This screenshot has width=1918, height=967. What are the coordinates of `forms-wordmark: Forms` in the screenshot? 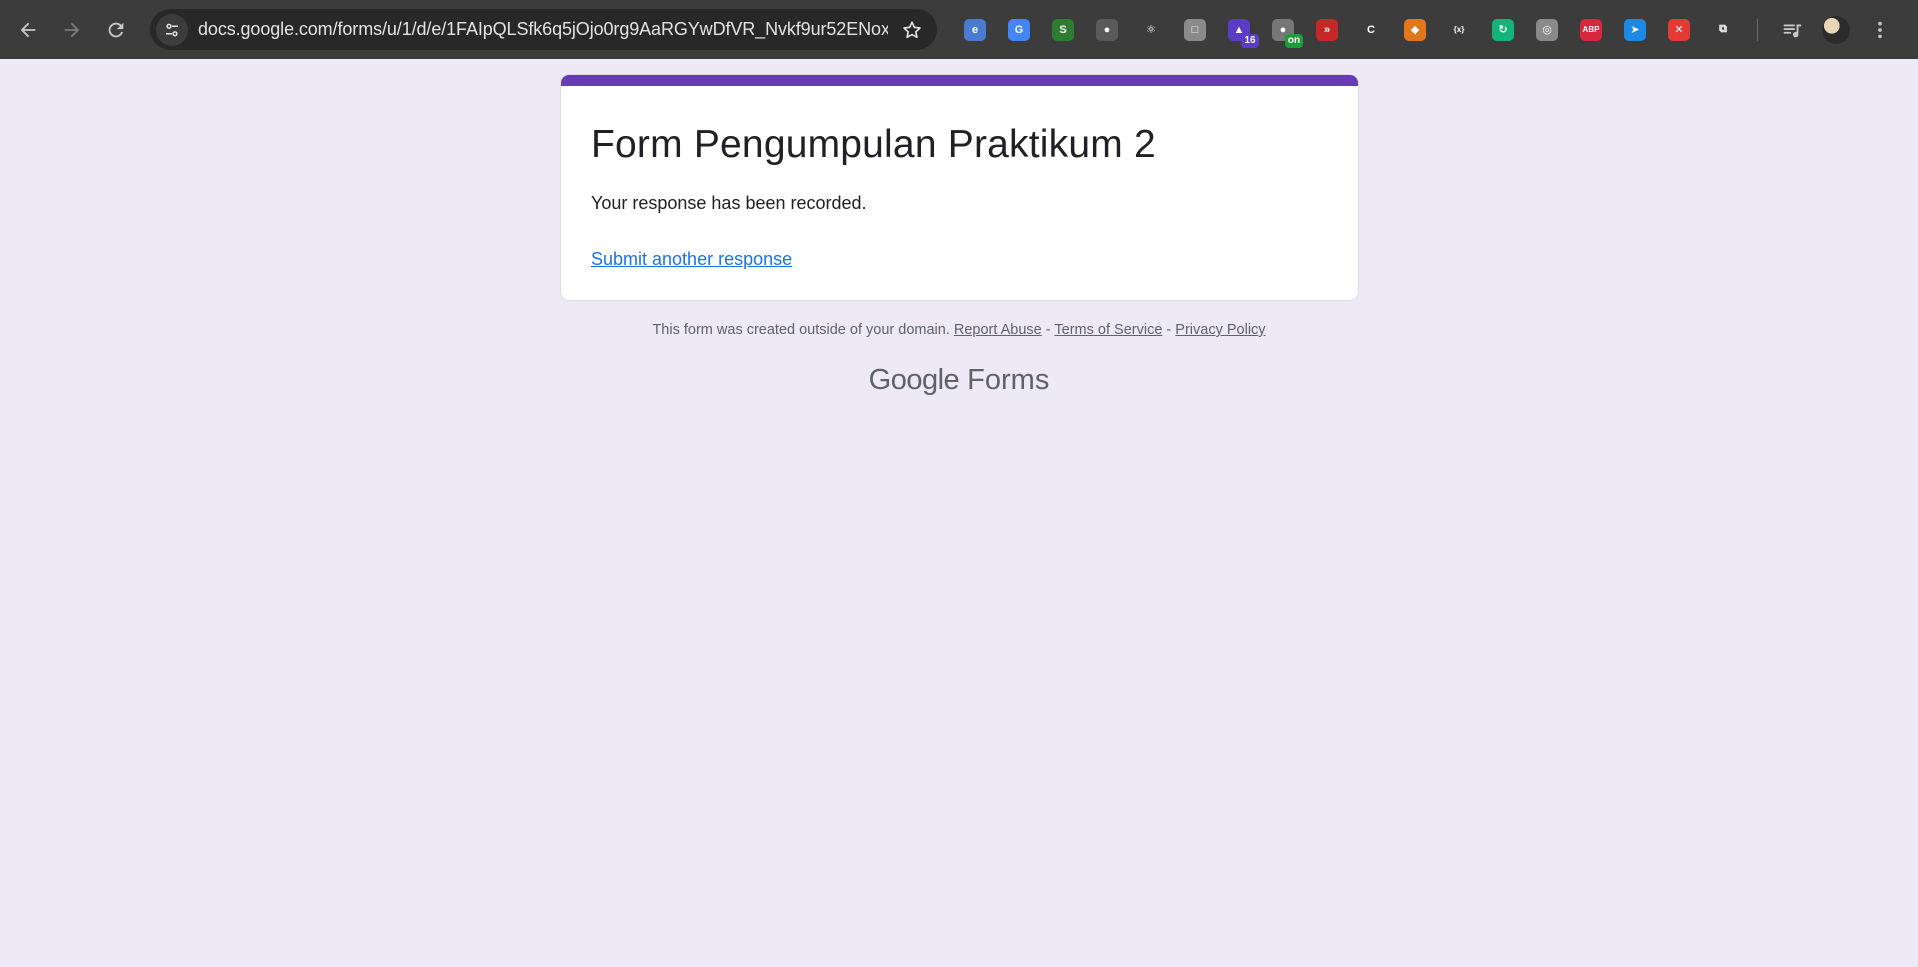 It's located at (1008, 380).